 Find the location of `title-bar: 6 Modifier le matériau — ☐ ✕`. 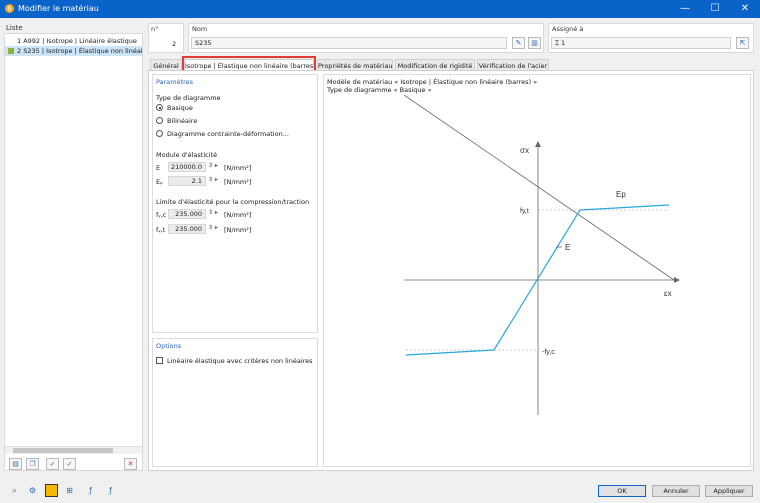

title-bar: 6 Modifier le matériau — ☐ ✕ is located at coordinates (380, 9).